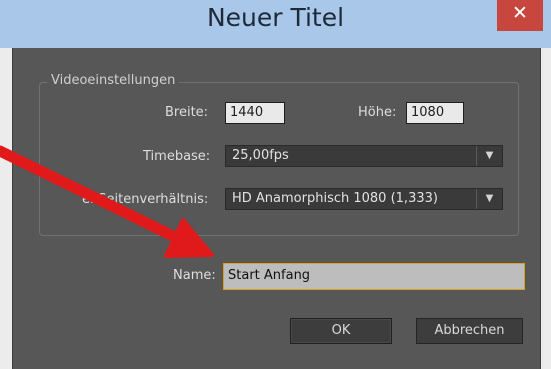  I want to click on annotation-arrow-shaft, so click(91, 194).